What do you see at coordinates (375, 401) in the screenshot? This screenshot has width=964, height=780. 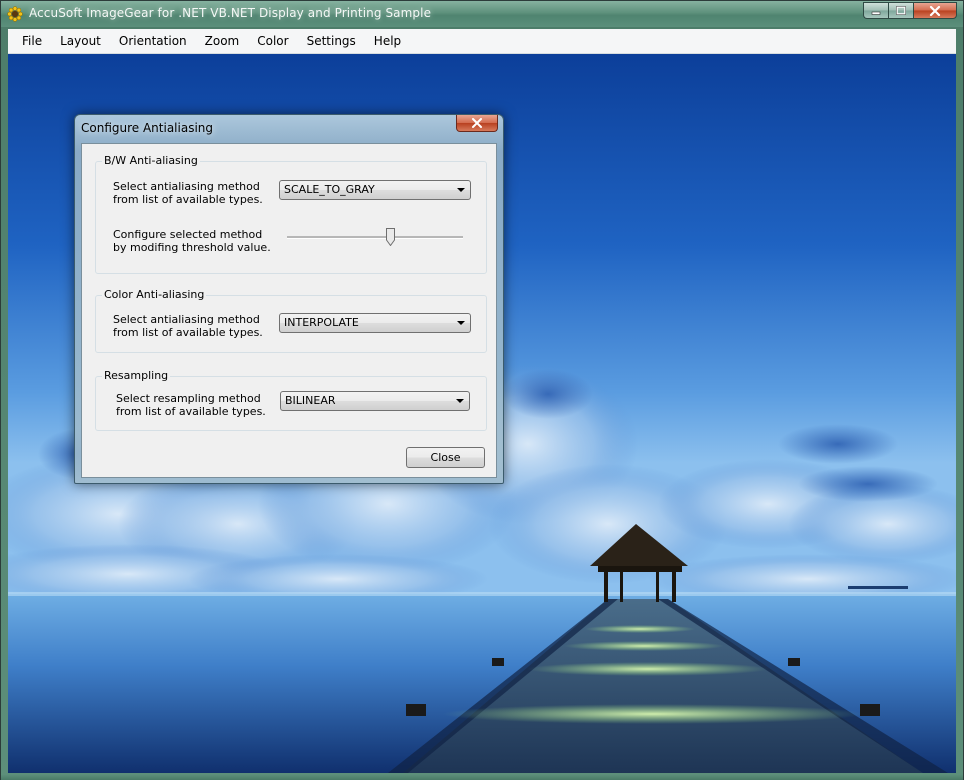 I see `resampling-method-combobox: BILINEAR` at bounding box center [375, 401].